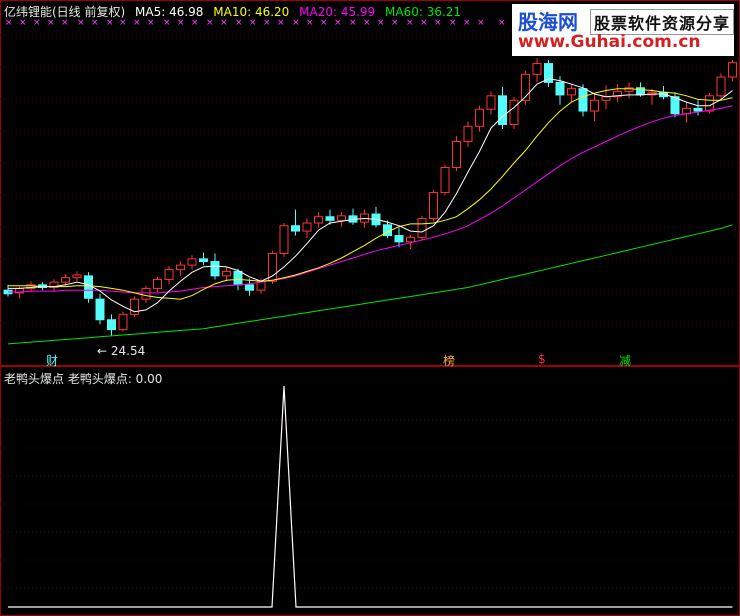  Describe the element at coordinates (542, 359) in the screenshot. I see `event-dollar: $` at that location.